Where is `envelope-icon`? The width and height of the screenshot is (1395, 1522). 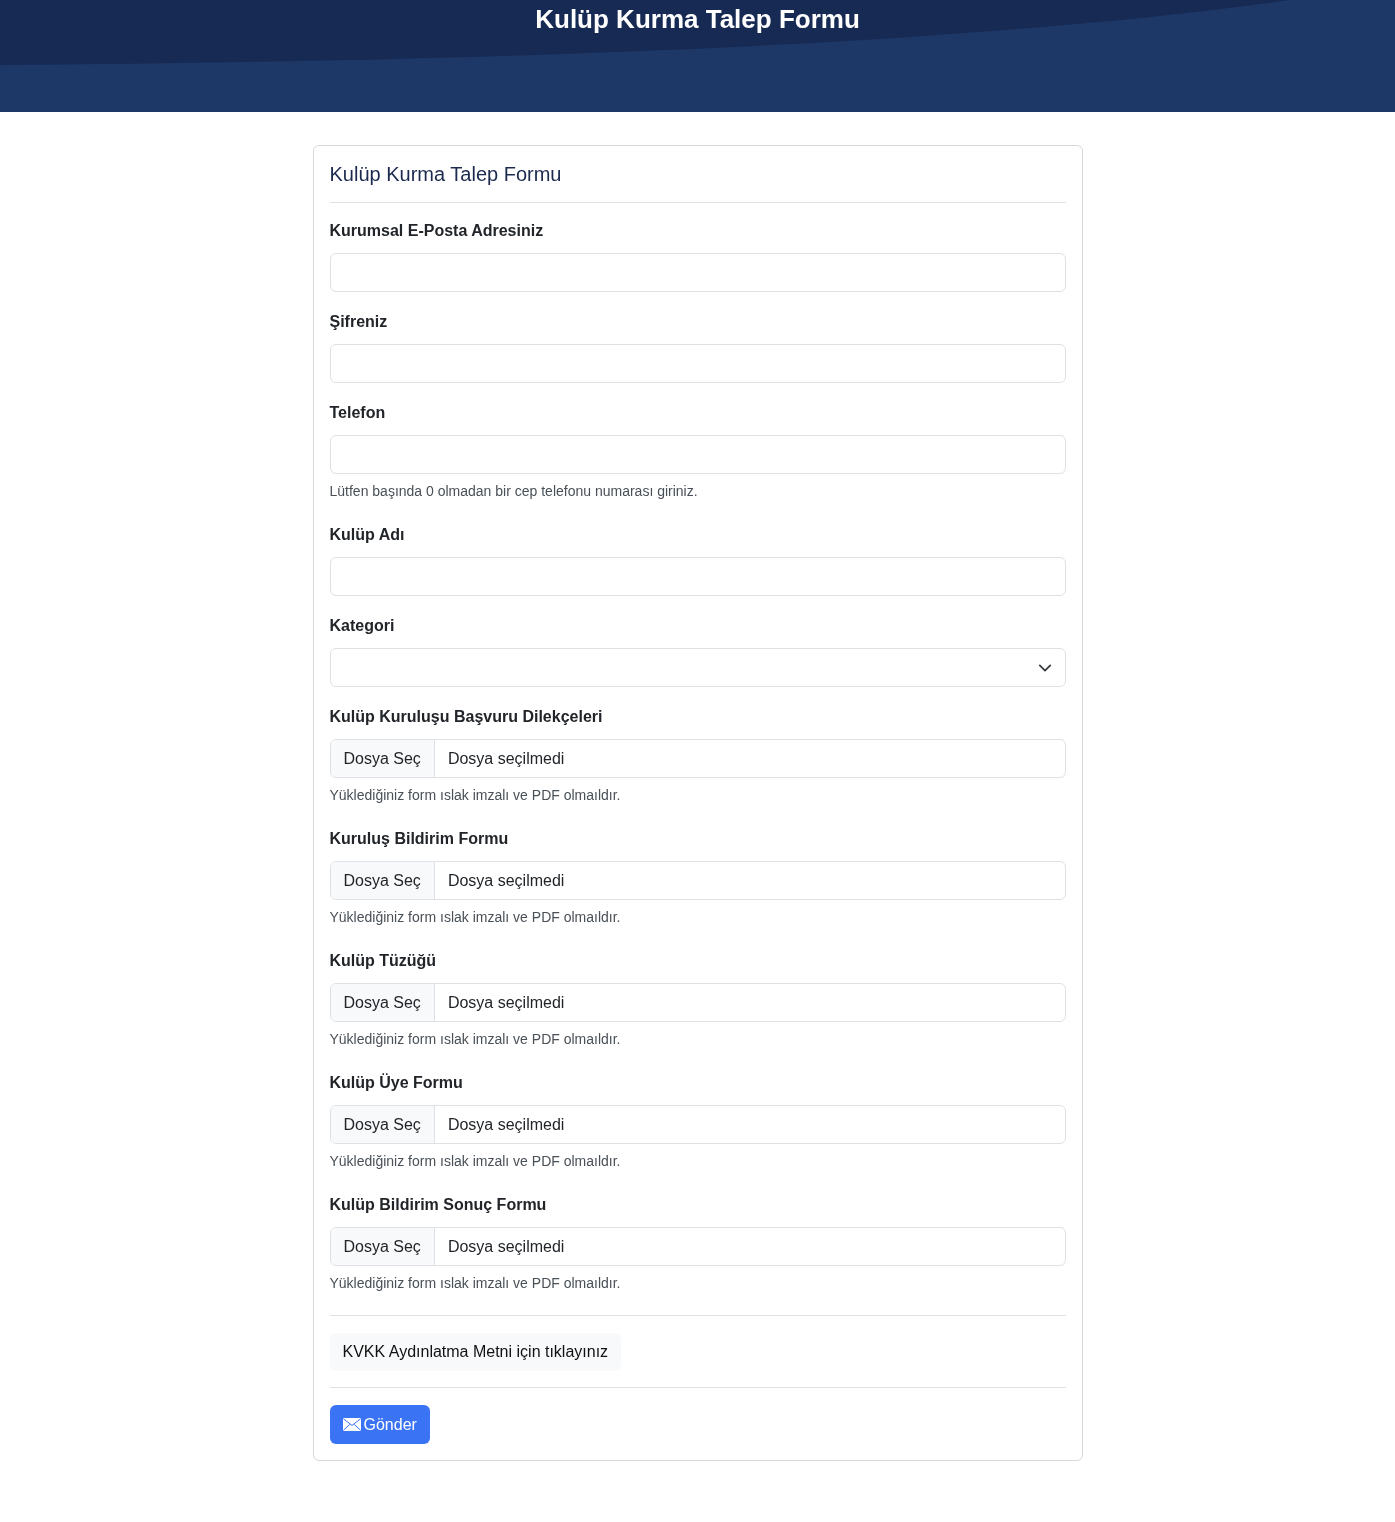
envelope-icon is located at coordinates (351, 1424).